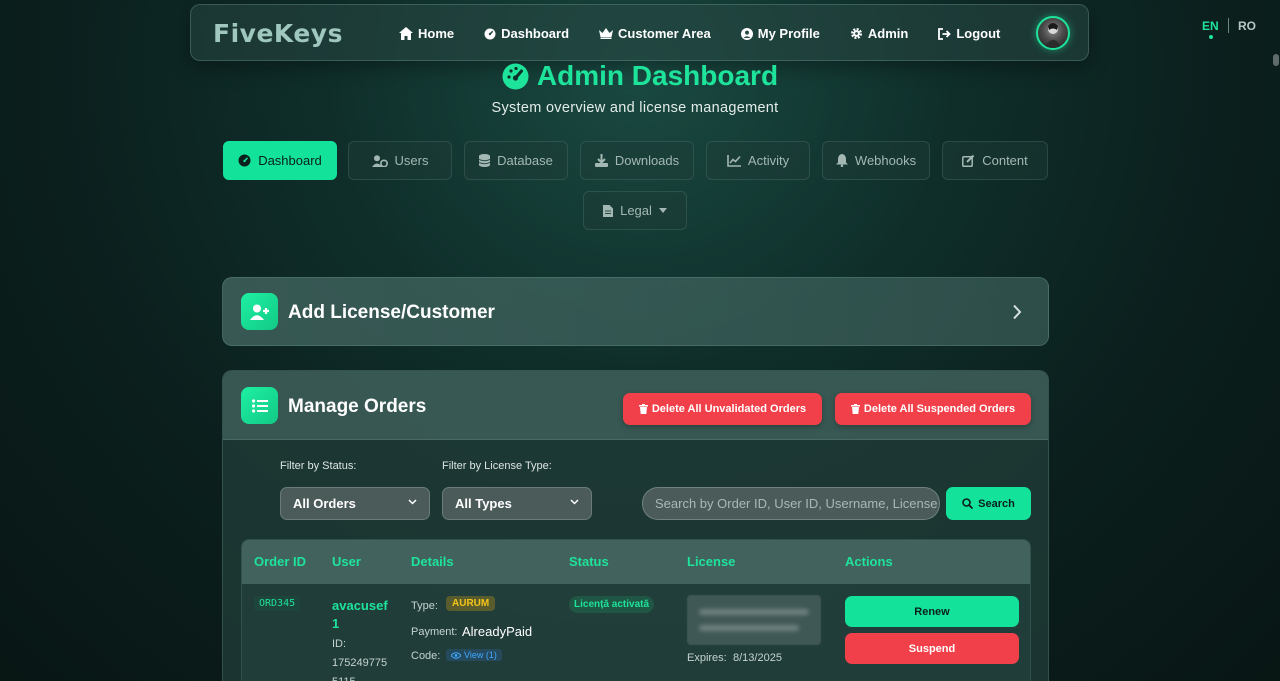 This screenshot has width=1280, height=681. What do you see at coordinates (939, 409) in the screenshot?
I see `delete-suspended-label: Delete All Suspended Orders` at bounding box center [939, 409].